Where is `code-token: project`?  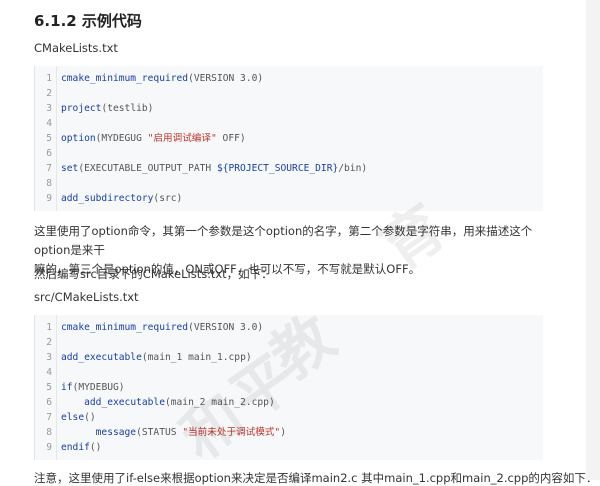
code-token: project is located at coordinates (81, 108).